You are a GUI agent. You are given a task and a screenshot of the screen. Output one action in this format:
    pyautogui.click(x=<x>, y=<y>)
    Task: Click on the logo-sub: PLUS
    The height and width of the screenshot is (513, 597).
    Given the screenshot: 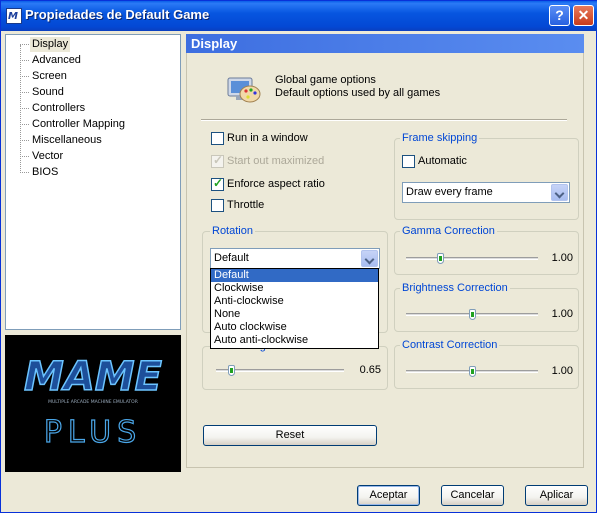 What is the action you would take?
    pyautogui.click(x=93, y=432)
    